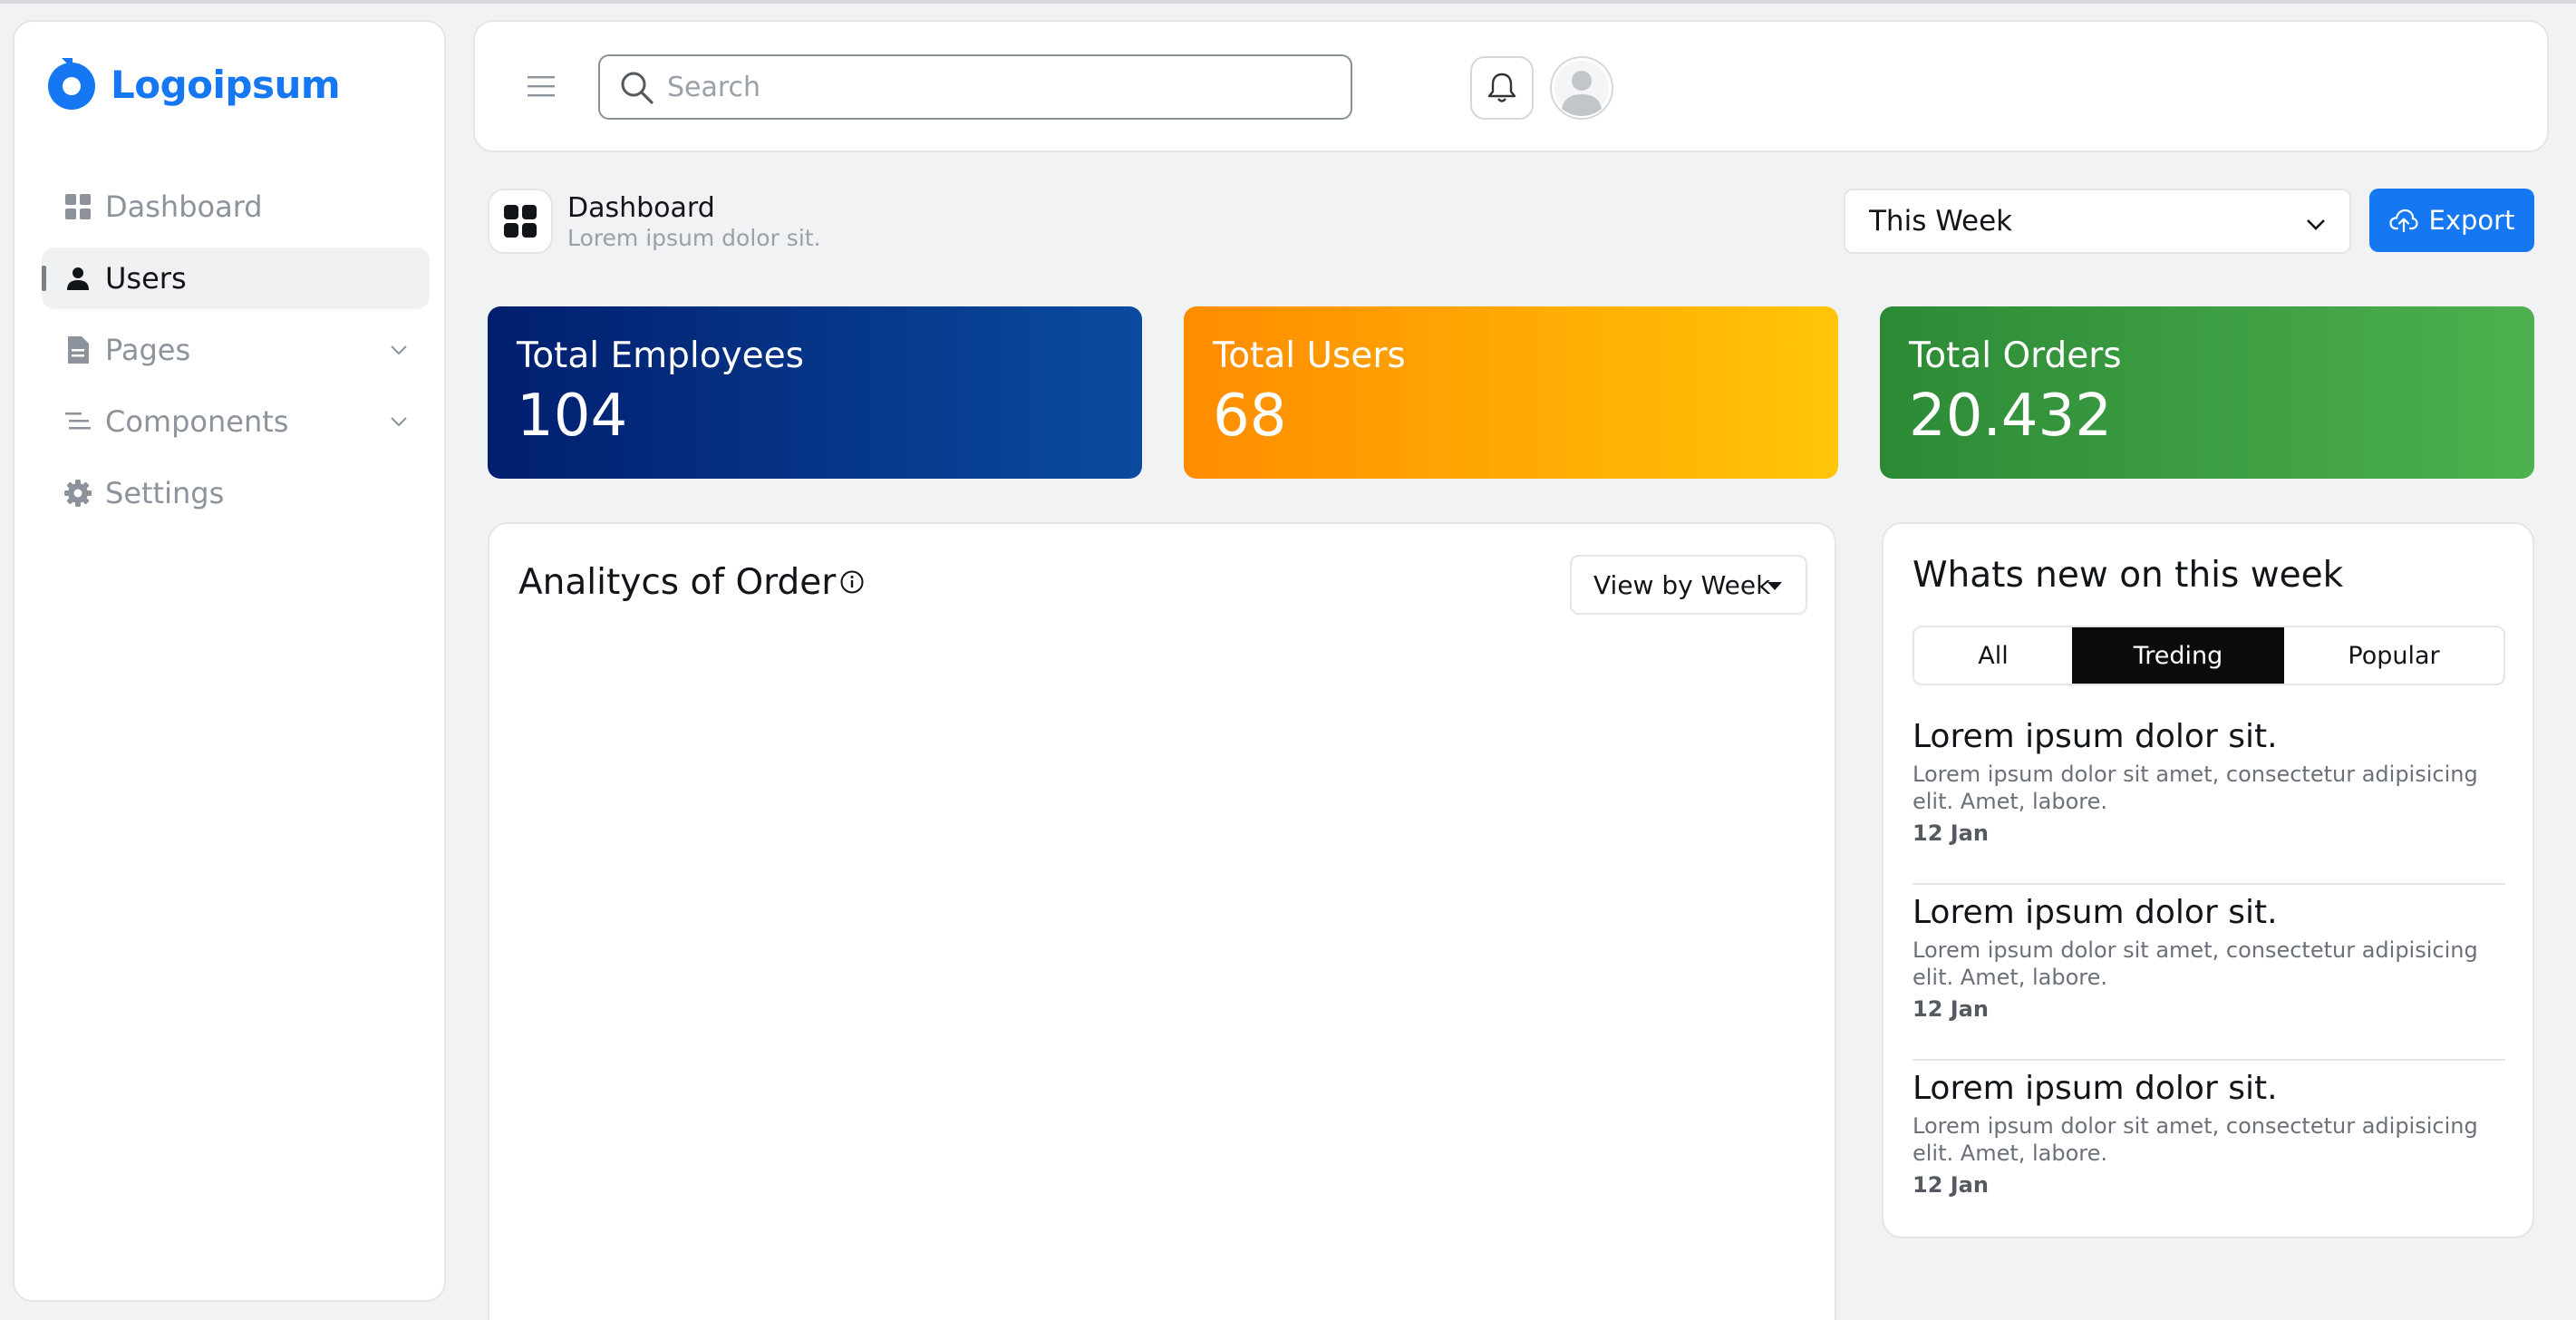 The width and height of the screenshot is (2576, 1320). What do you see at coordinates (993, 87) in the screenshot?
I see `search-input` at bounding box center [993, 87].